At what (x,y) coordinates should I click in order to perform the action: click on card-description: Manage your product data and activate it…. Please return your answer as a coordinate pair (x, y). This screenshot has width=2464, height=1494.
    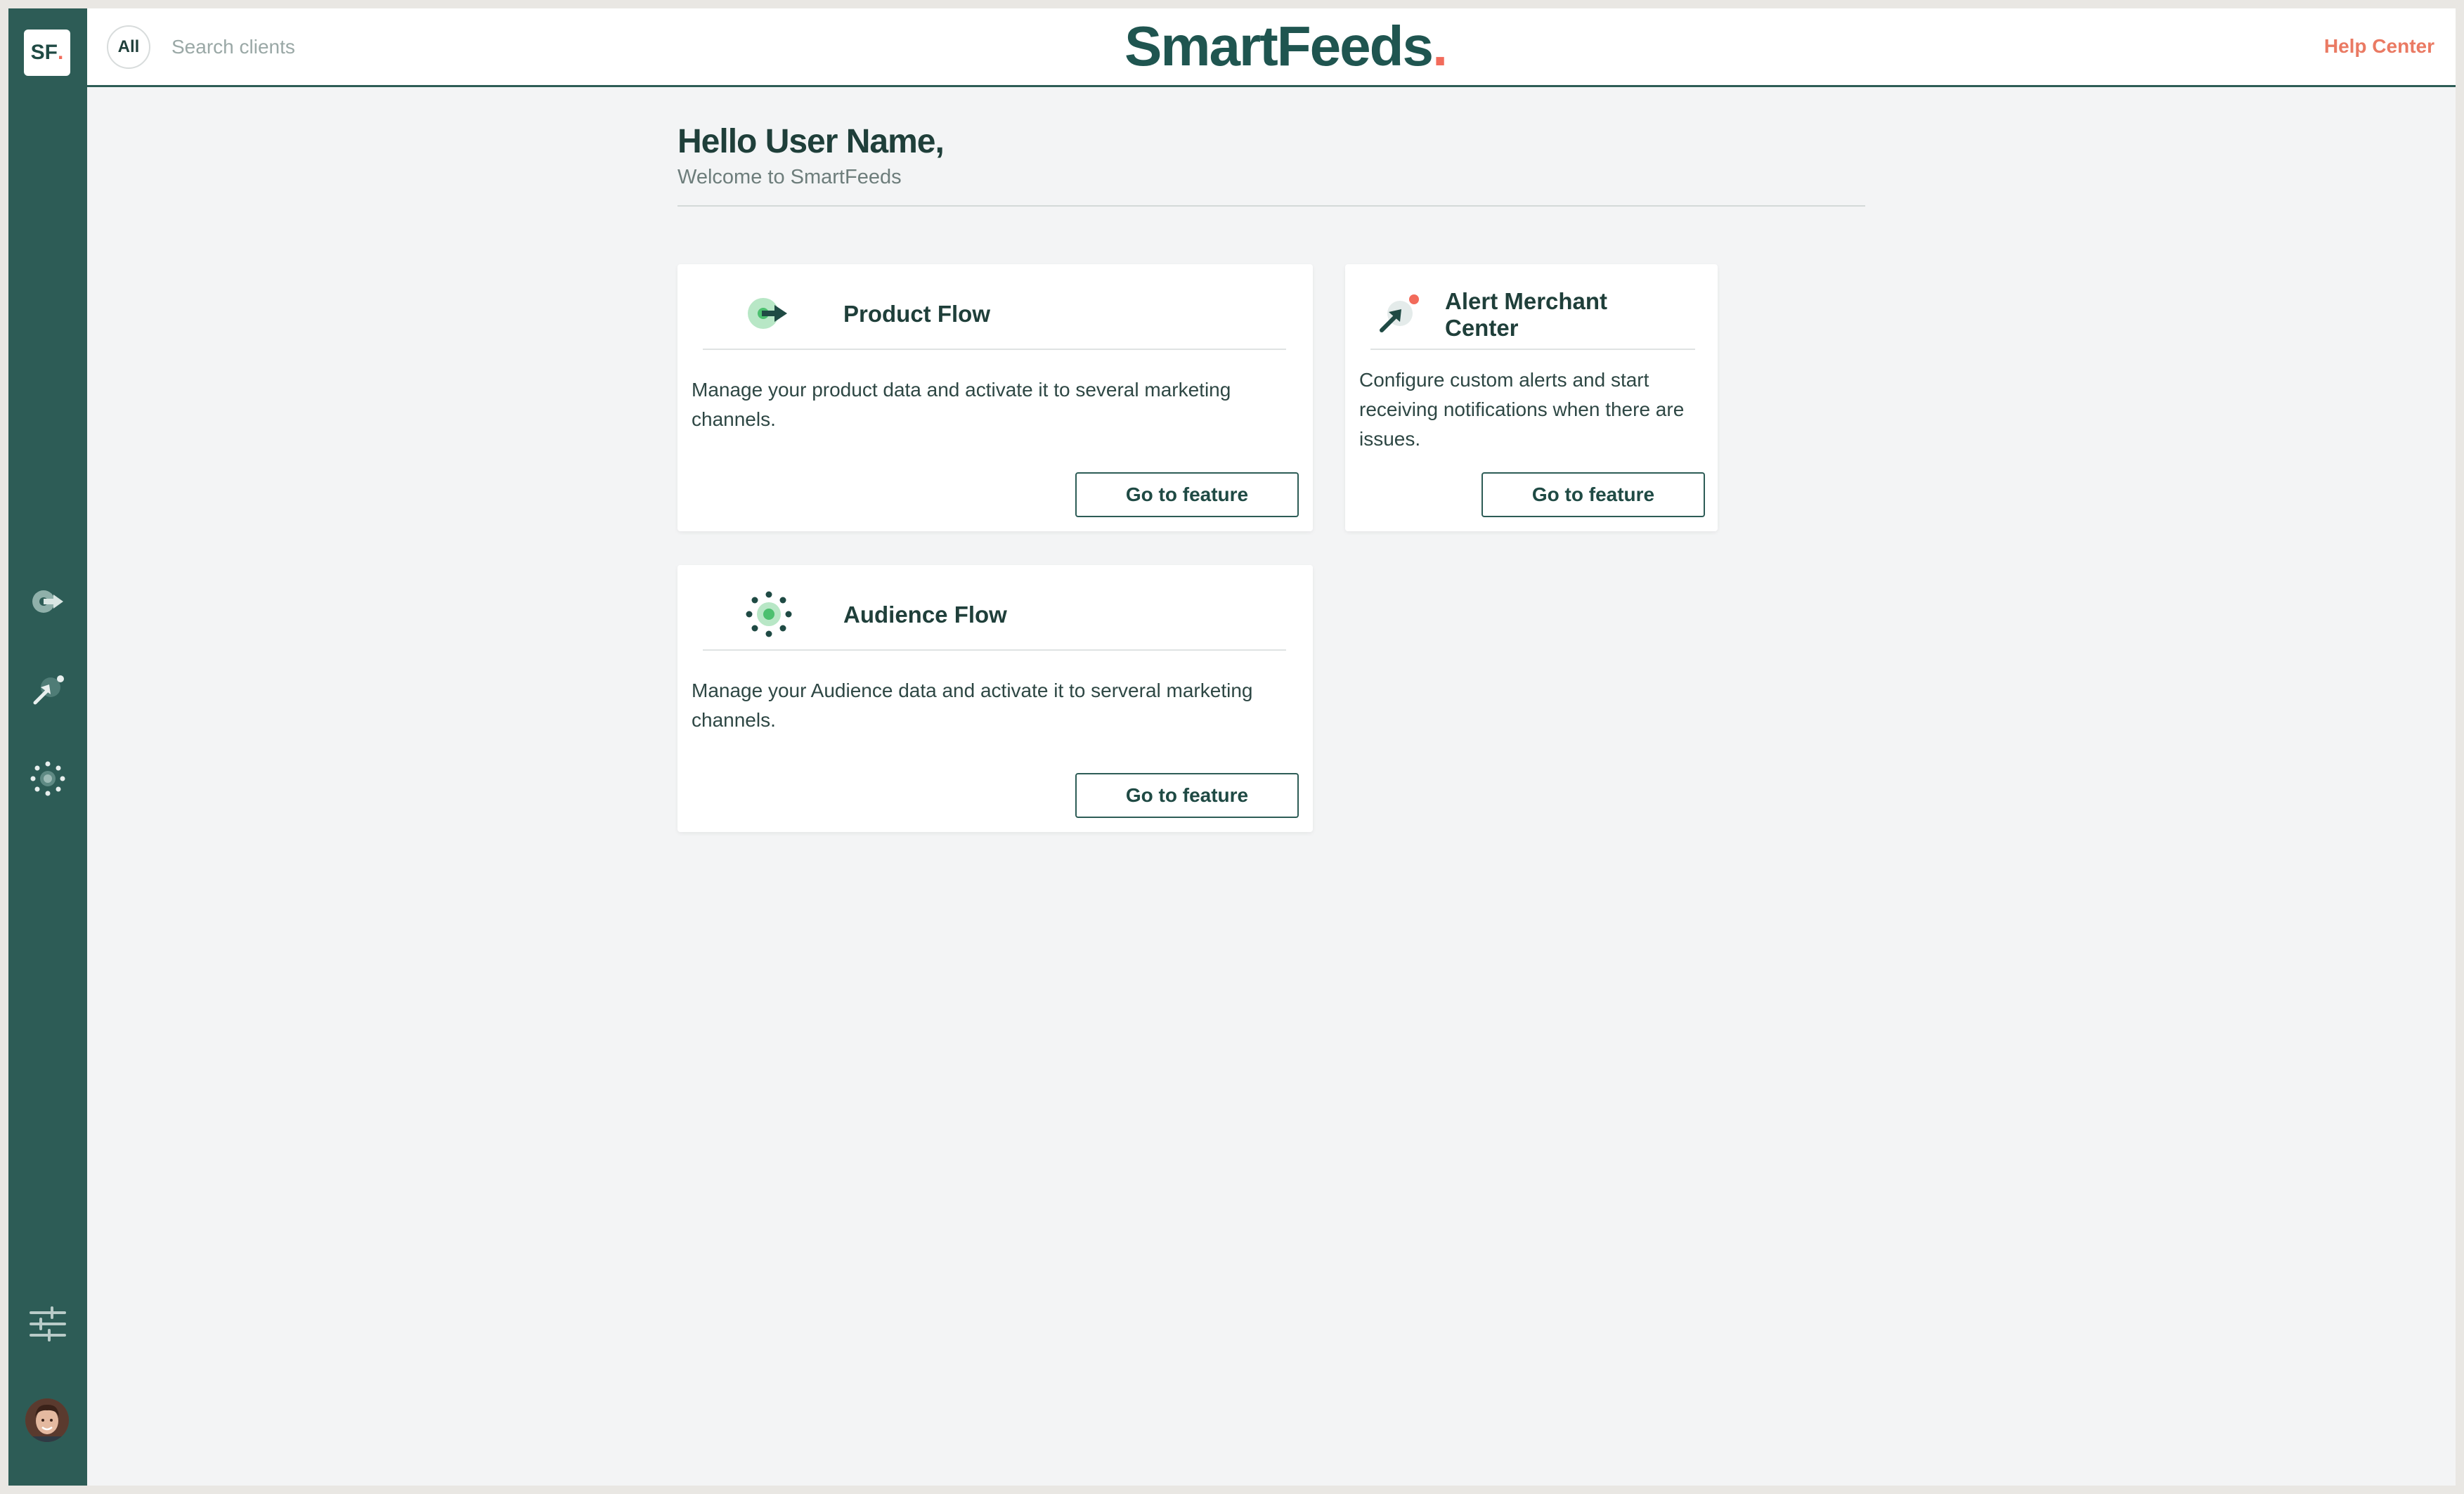
    Looking at the image, I should click on (962, 404).